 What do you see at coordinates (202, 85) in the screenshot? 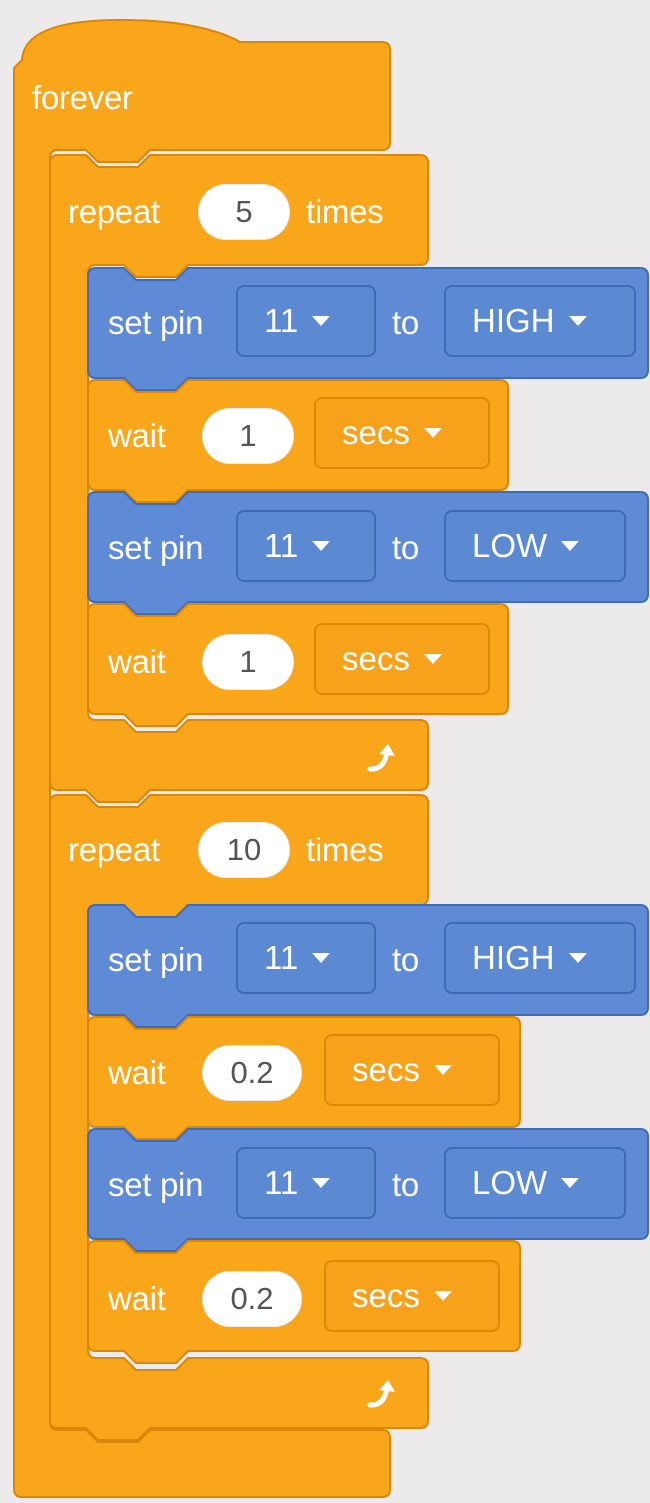
I see `forever-block: forever` at bounding box center [202, 85].